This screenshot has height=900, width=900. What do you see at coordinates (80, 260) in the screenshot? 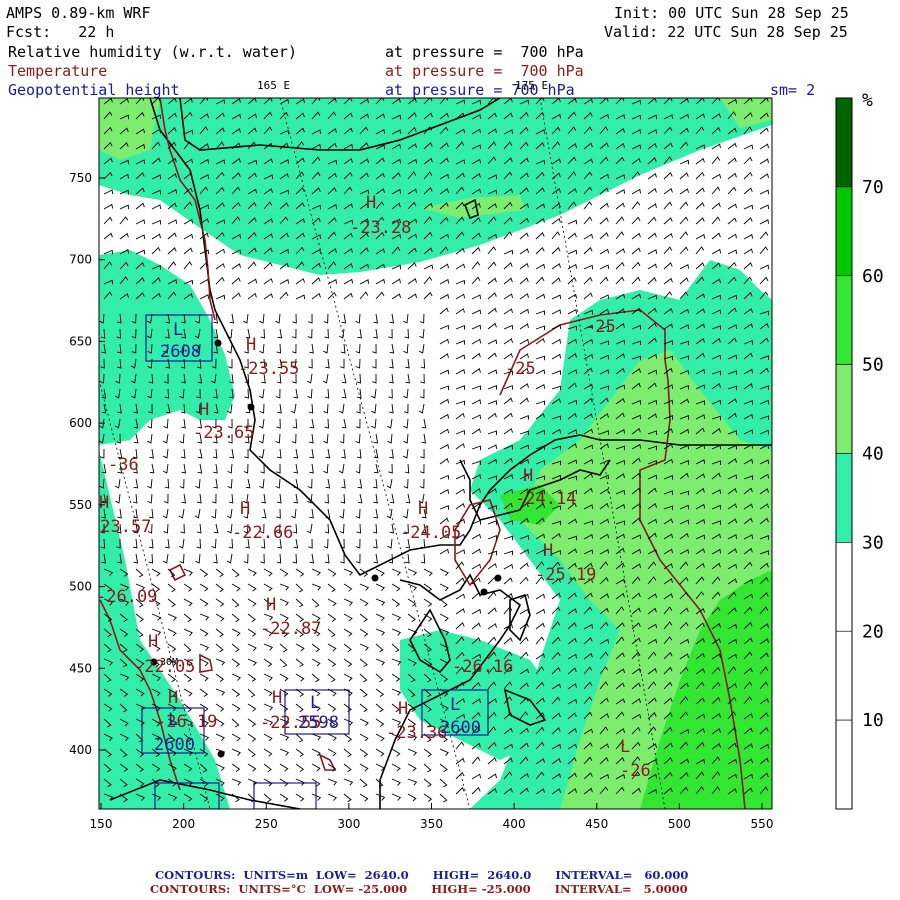
I see `y-tick-label: 700` at bounding box center [80, 260].